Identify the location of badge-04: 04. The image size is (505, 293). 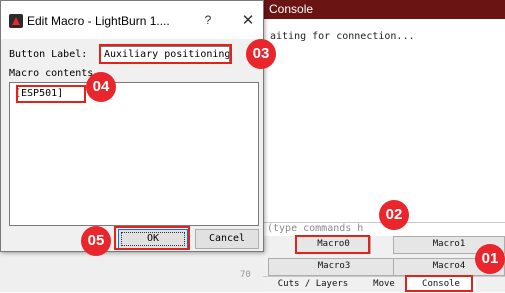
(101, 87).